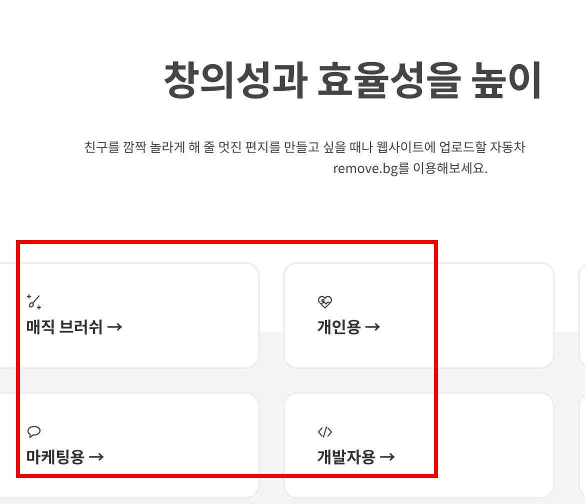  What do you see at coordinates (34, 432) in the screenshot?
I see `chat-bubble-icon` at bounding box center [34, 432].